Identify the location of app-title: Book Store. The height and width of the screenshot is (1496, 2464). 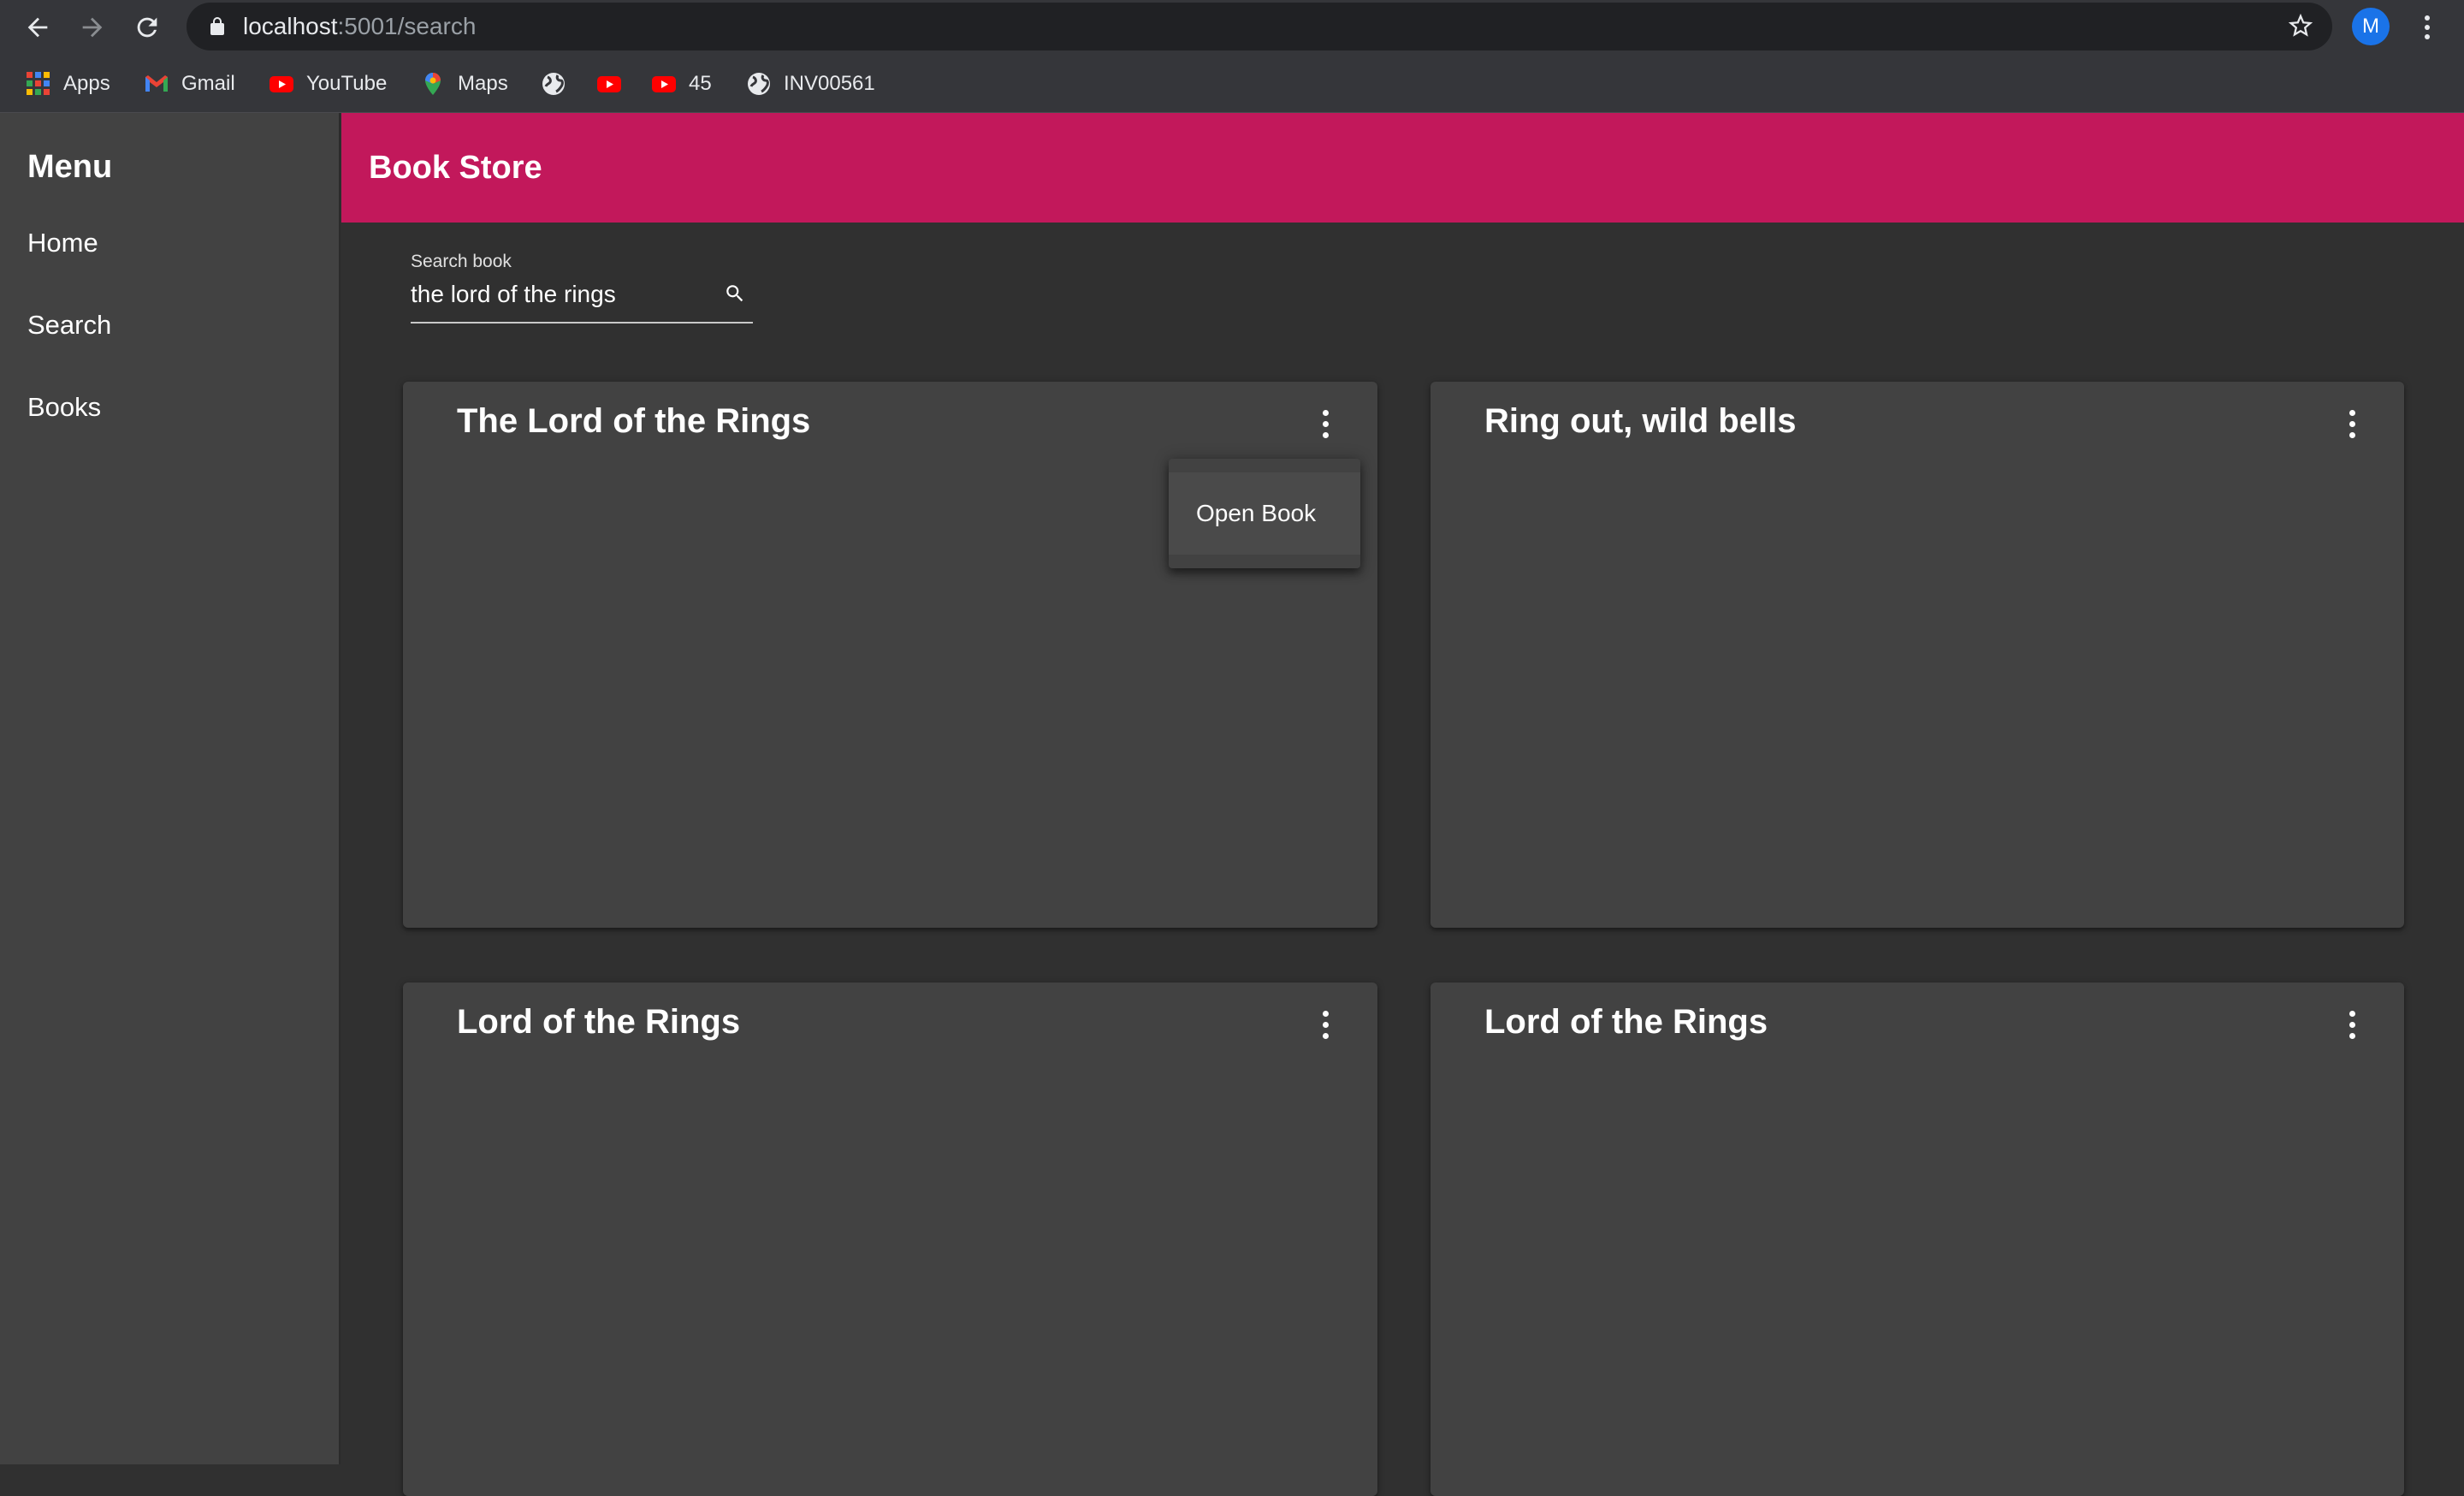
(455, 168).